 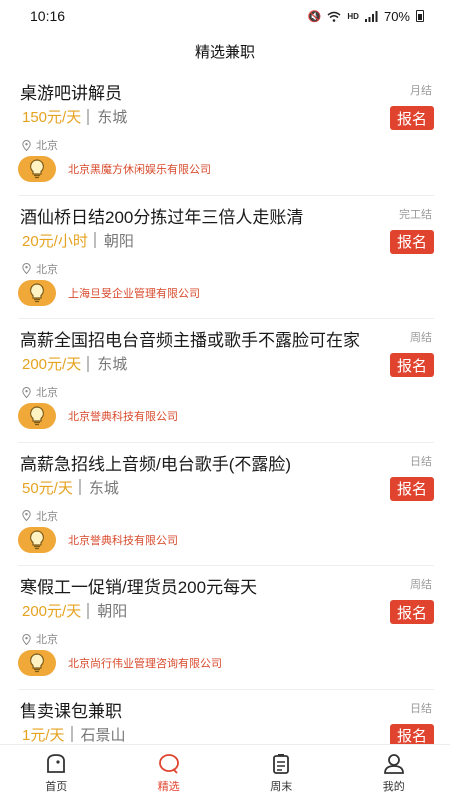 What do you see at coordinates (139, 170) in the screenshot?
I see `company-name: 北京黑魔方休闲娱乐有限公司` at bounding box center [139, 170].